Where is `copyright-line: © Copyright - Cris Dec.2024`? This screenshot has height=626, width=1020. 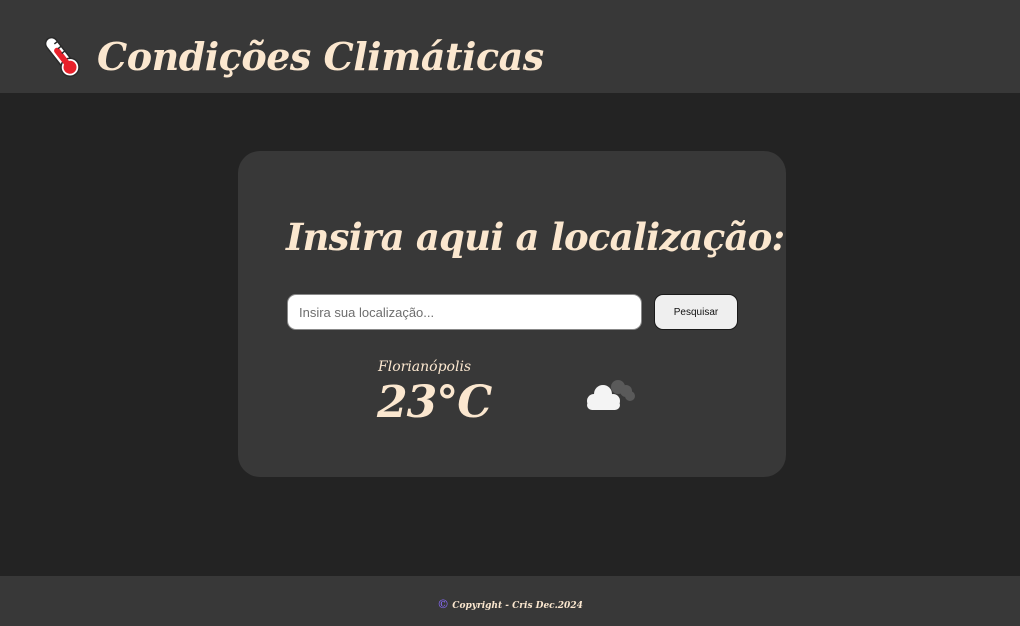 copyright-line: © Copyright - Cris Dec.2024 is located at coordinates (510, 604).